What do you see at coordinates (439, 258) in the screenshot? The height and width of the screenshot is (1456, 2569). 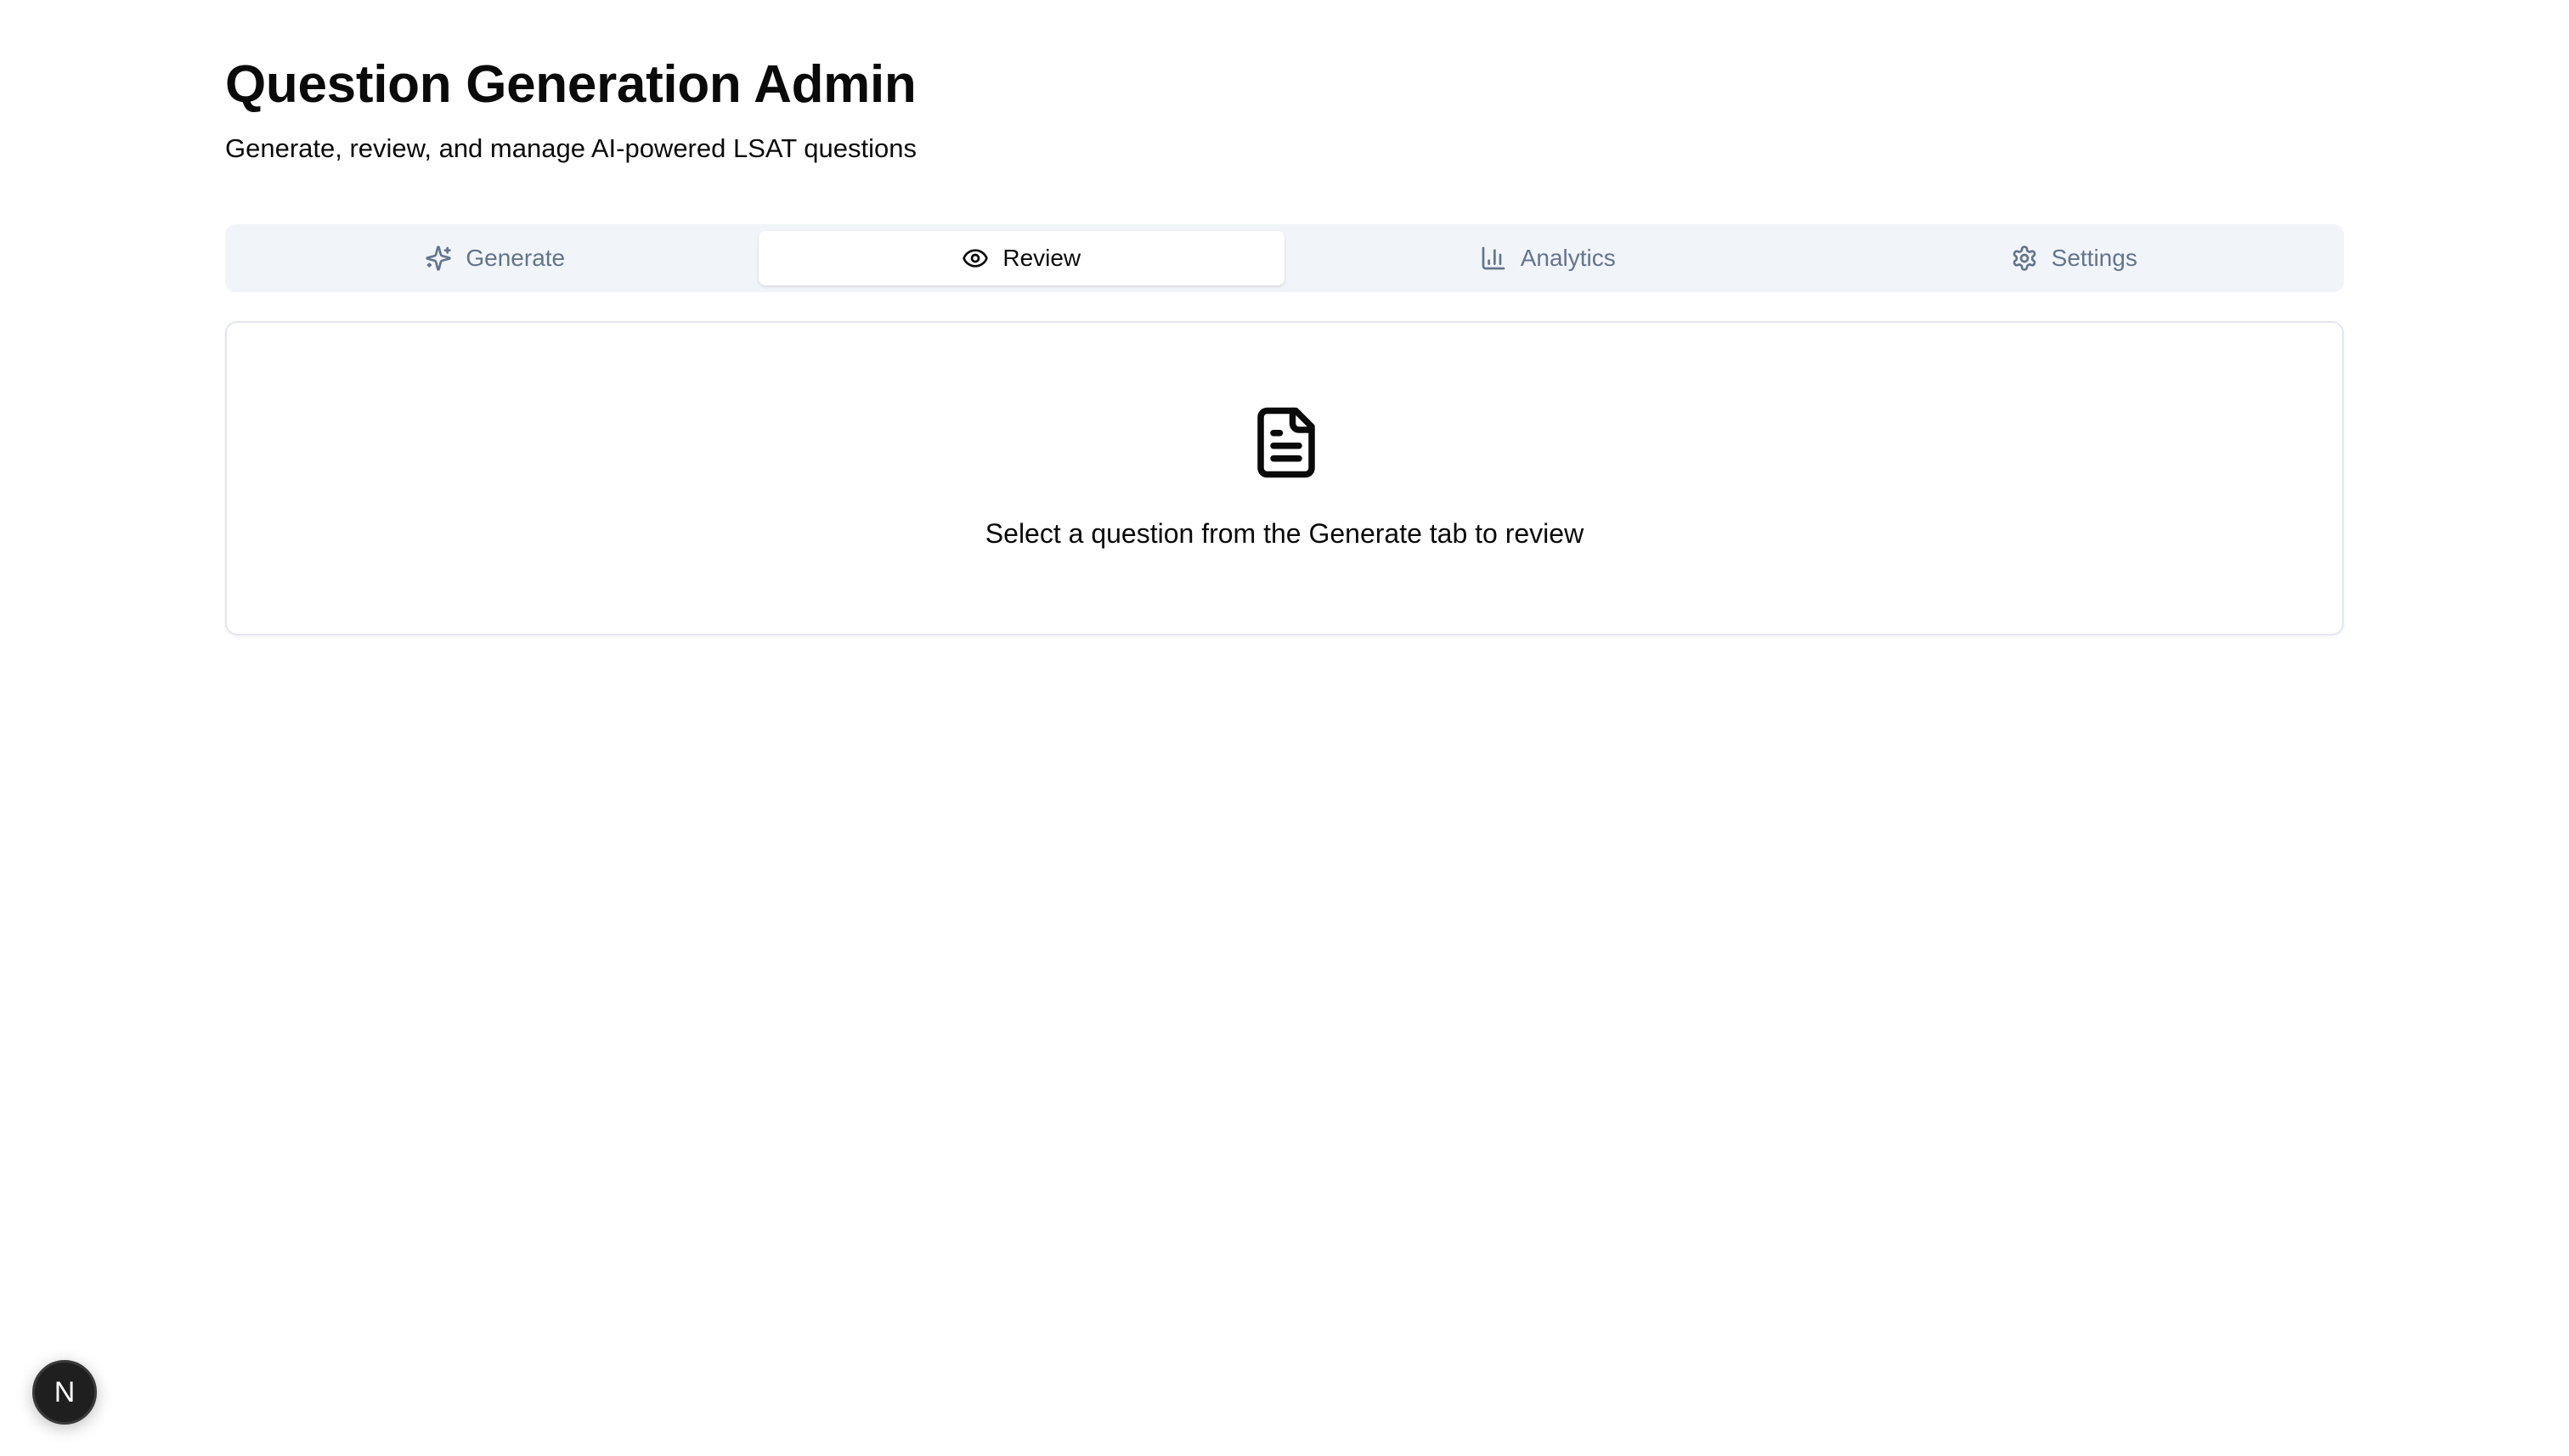 I see `sparkles-icon` at bounding box center [439, 258].